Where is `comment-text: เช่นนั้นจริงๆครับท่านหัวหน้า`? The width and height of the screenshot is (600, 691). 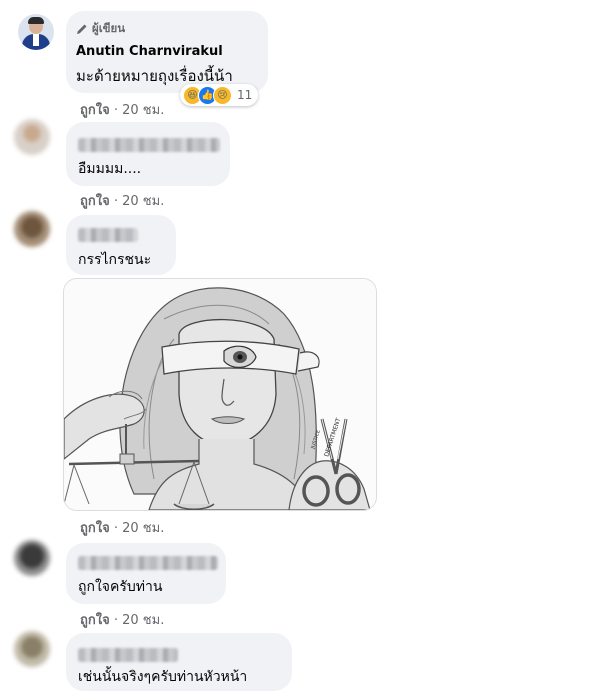 comment-text: เช่นนั้นจริงๆครับท่านหัวหน้า is located at coordinates (163, 677).